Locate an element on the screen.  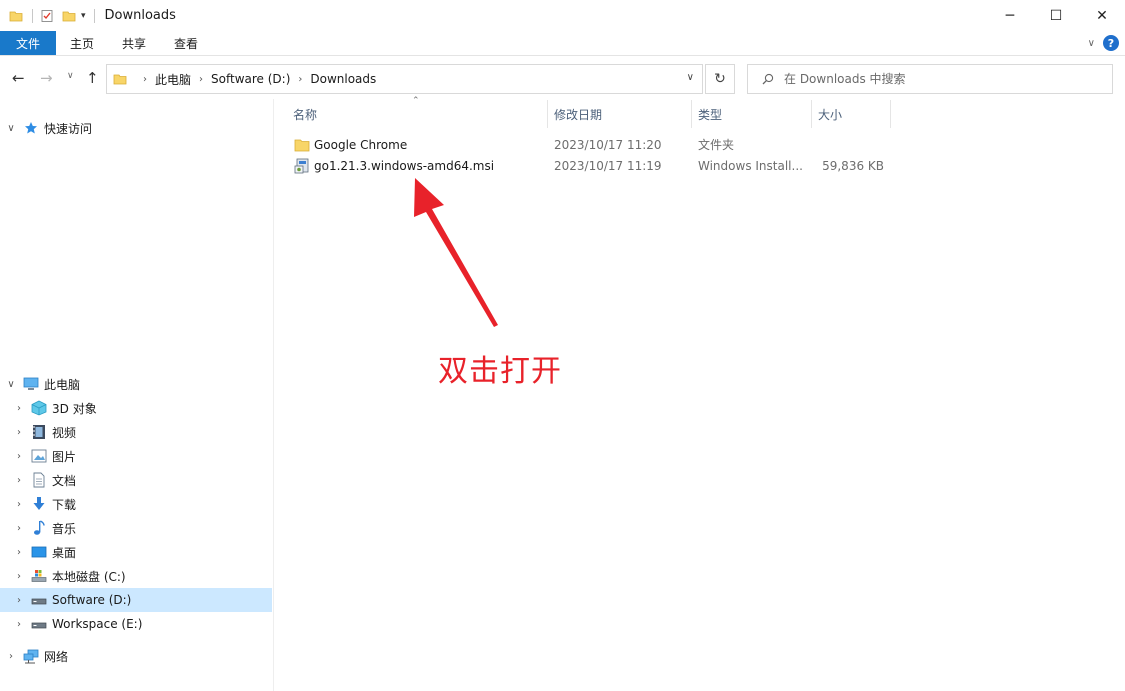
this-pc-icon is located at coordinates (31, 384).